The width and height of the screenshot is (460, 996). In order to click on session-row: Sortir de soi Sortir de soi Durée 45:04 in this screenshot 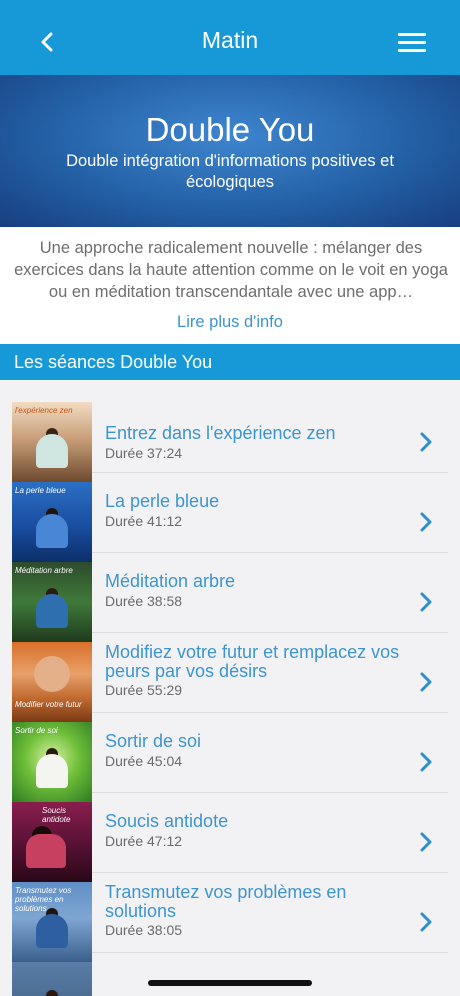, I will do `click(230, 757)`.